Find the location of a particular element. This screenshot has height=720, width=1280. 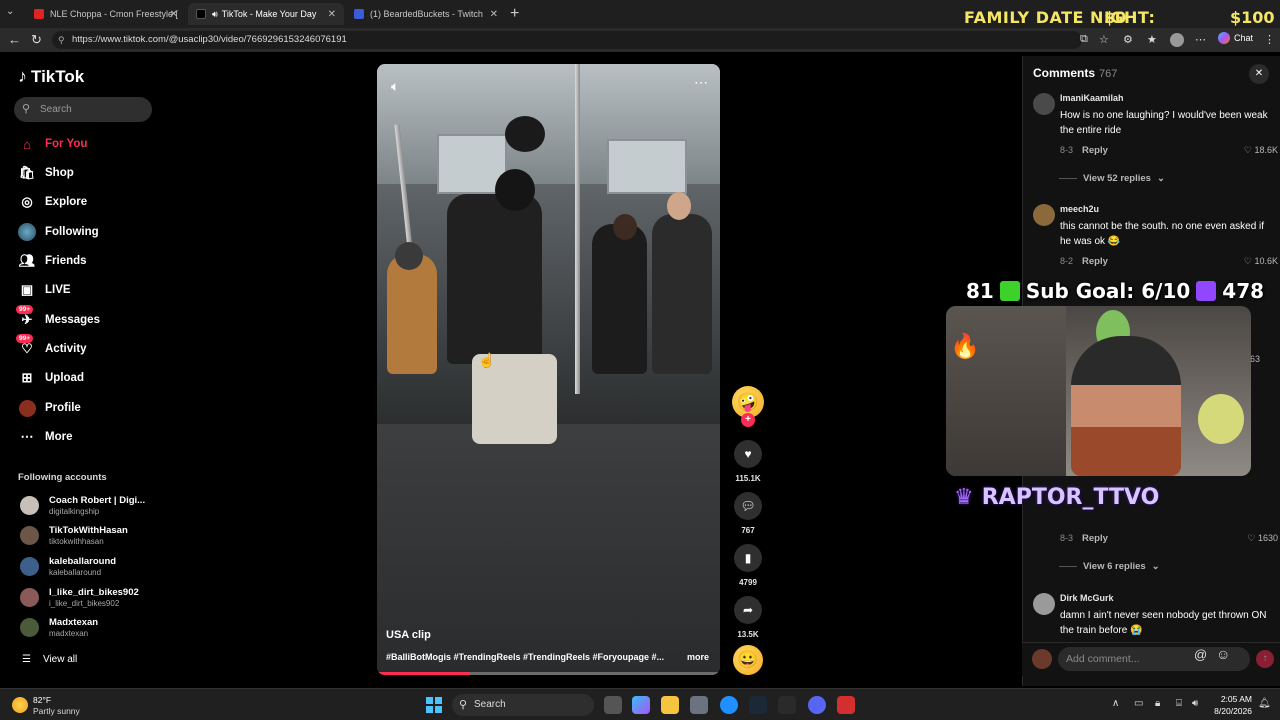

comment-username: ImaniKaamilah is located at coordinates (1092, 98).